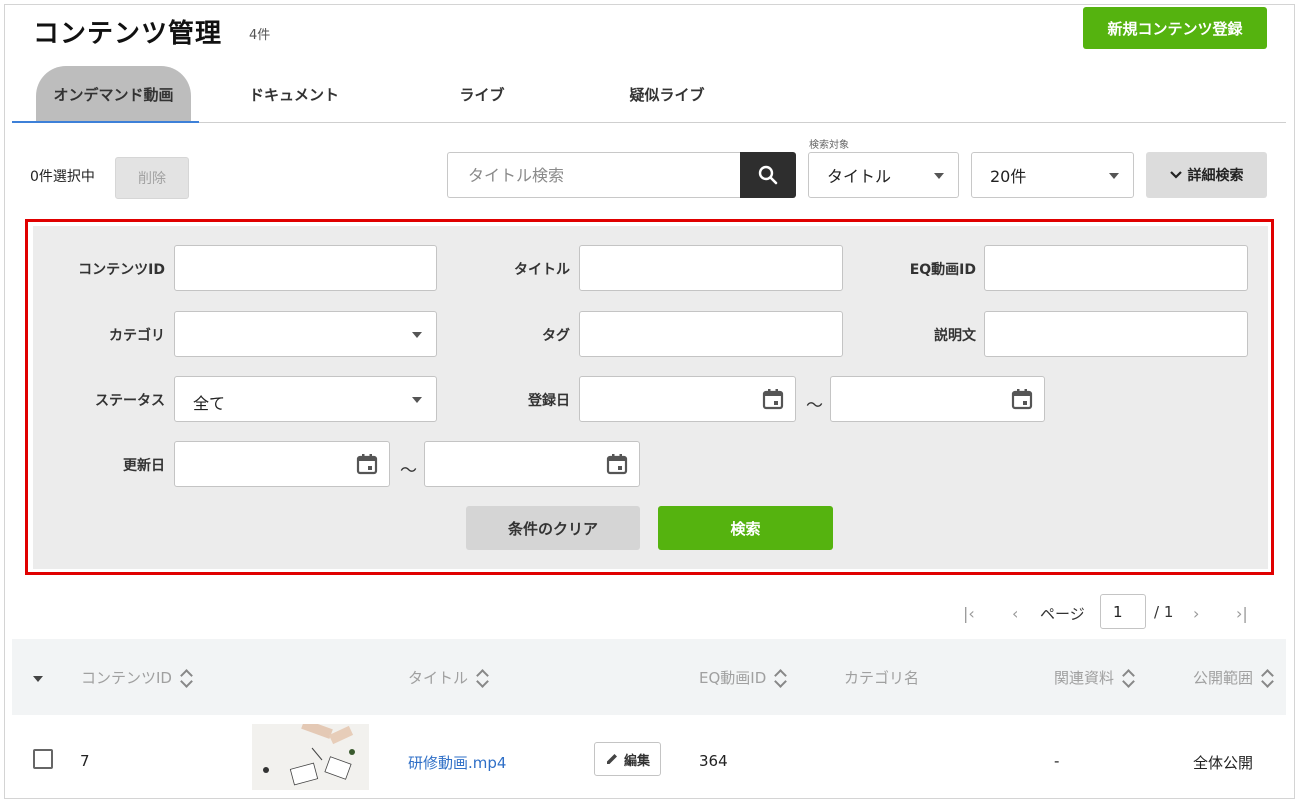  I want to click on status-value: 全て, so click(209, 403).